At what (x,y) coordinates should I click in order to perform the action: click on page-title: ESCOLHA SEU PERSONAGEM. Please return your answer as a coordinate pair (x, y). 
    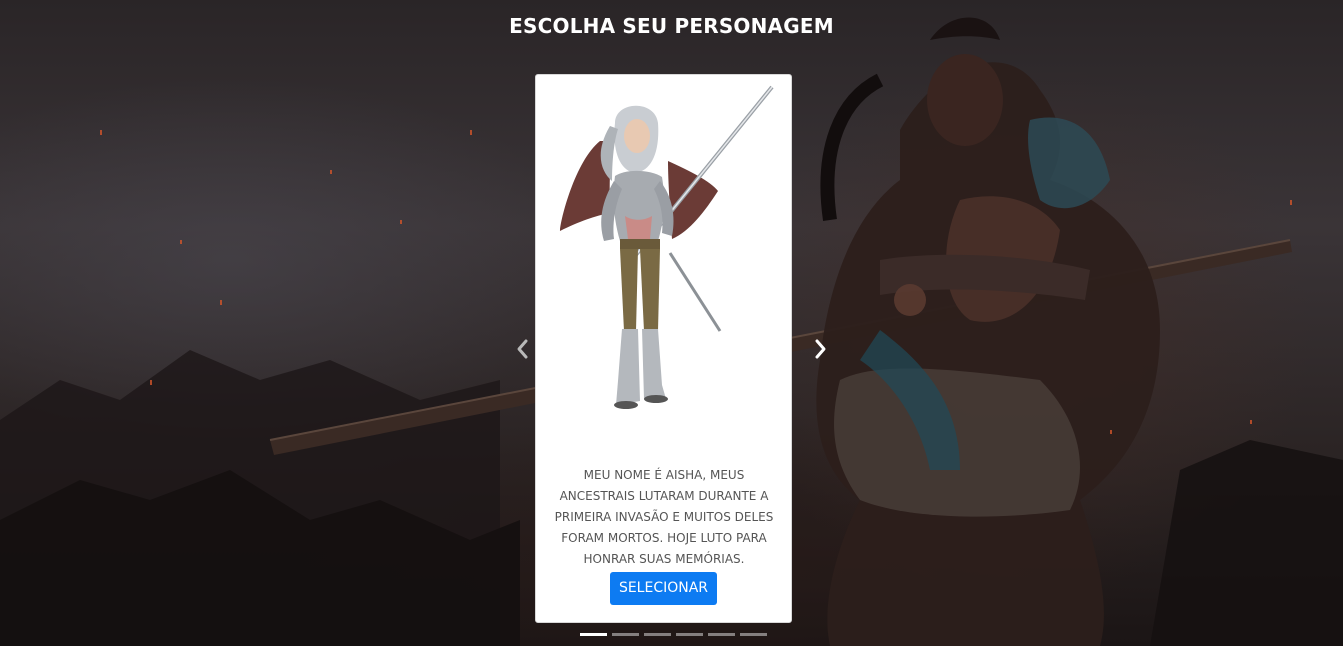
    Looking at the image, I should click on (671, 26).